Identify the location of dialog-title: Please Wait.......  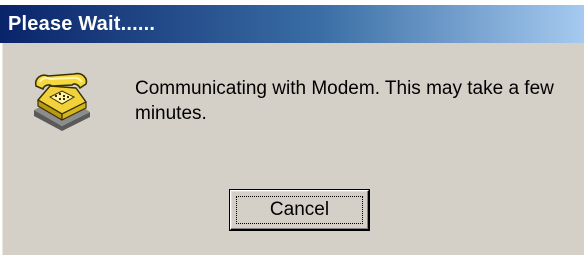
(82, 24).